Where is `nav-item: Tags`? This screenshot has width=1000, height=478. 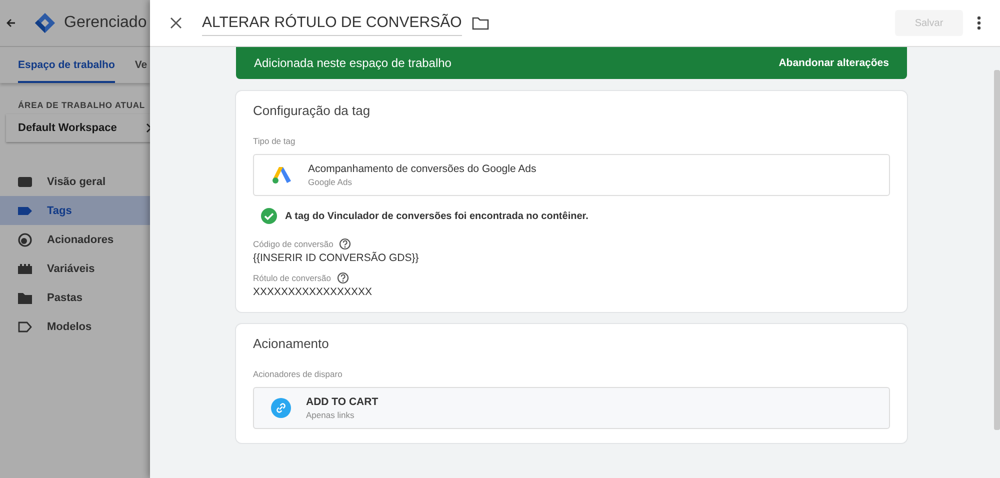
nav-item: Tags is located at coordinates (75, 210).